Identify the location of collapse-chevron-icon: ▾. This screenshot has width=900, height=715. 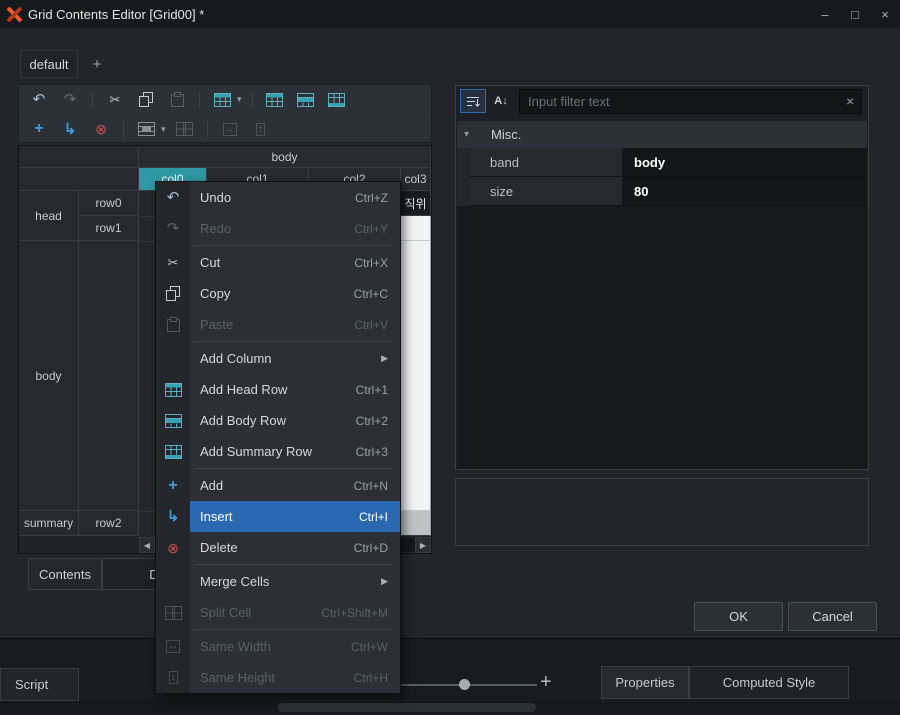
(466, 134).